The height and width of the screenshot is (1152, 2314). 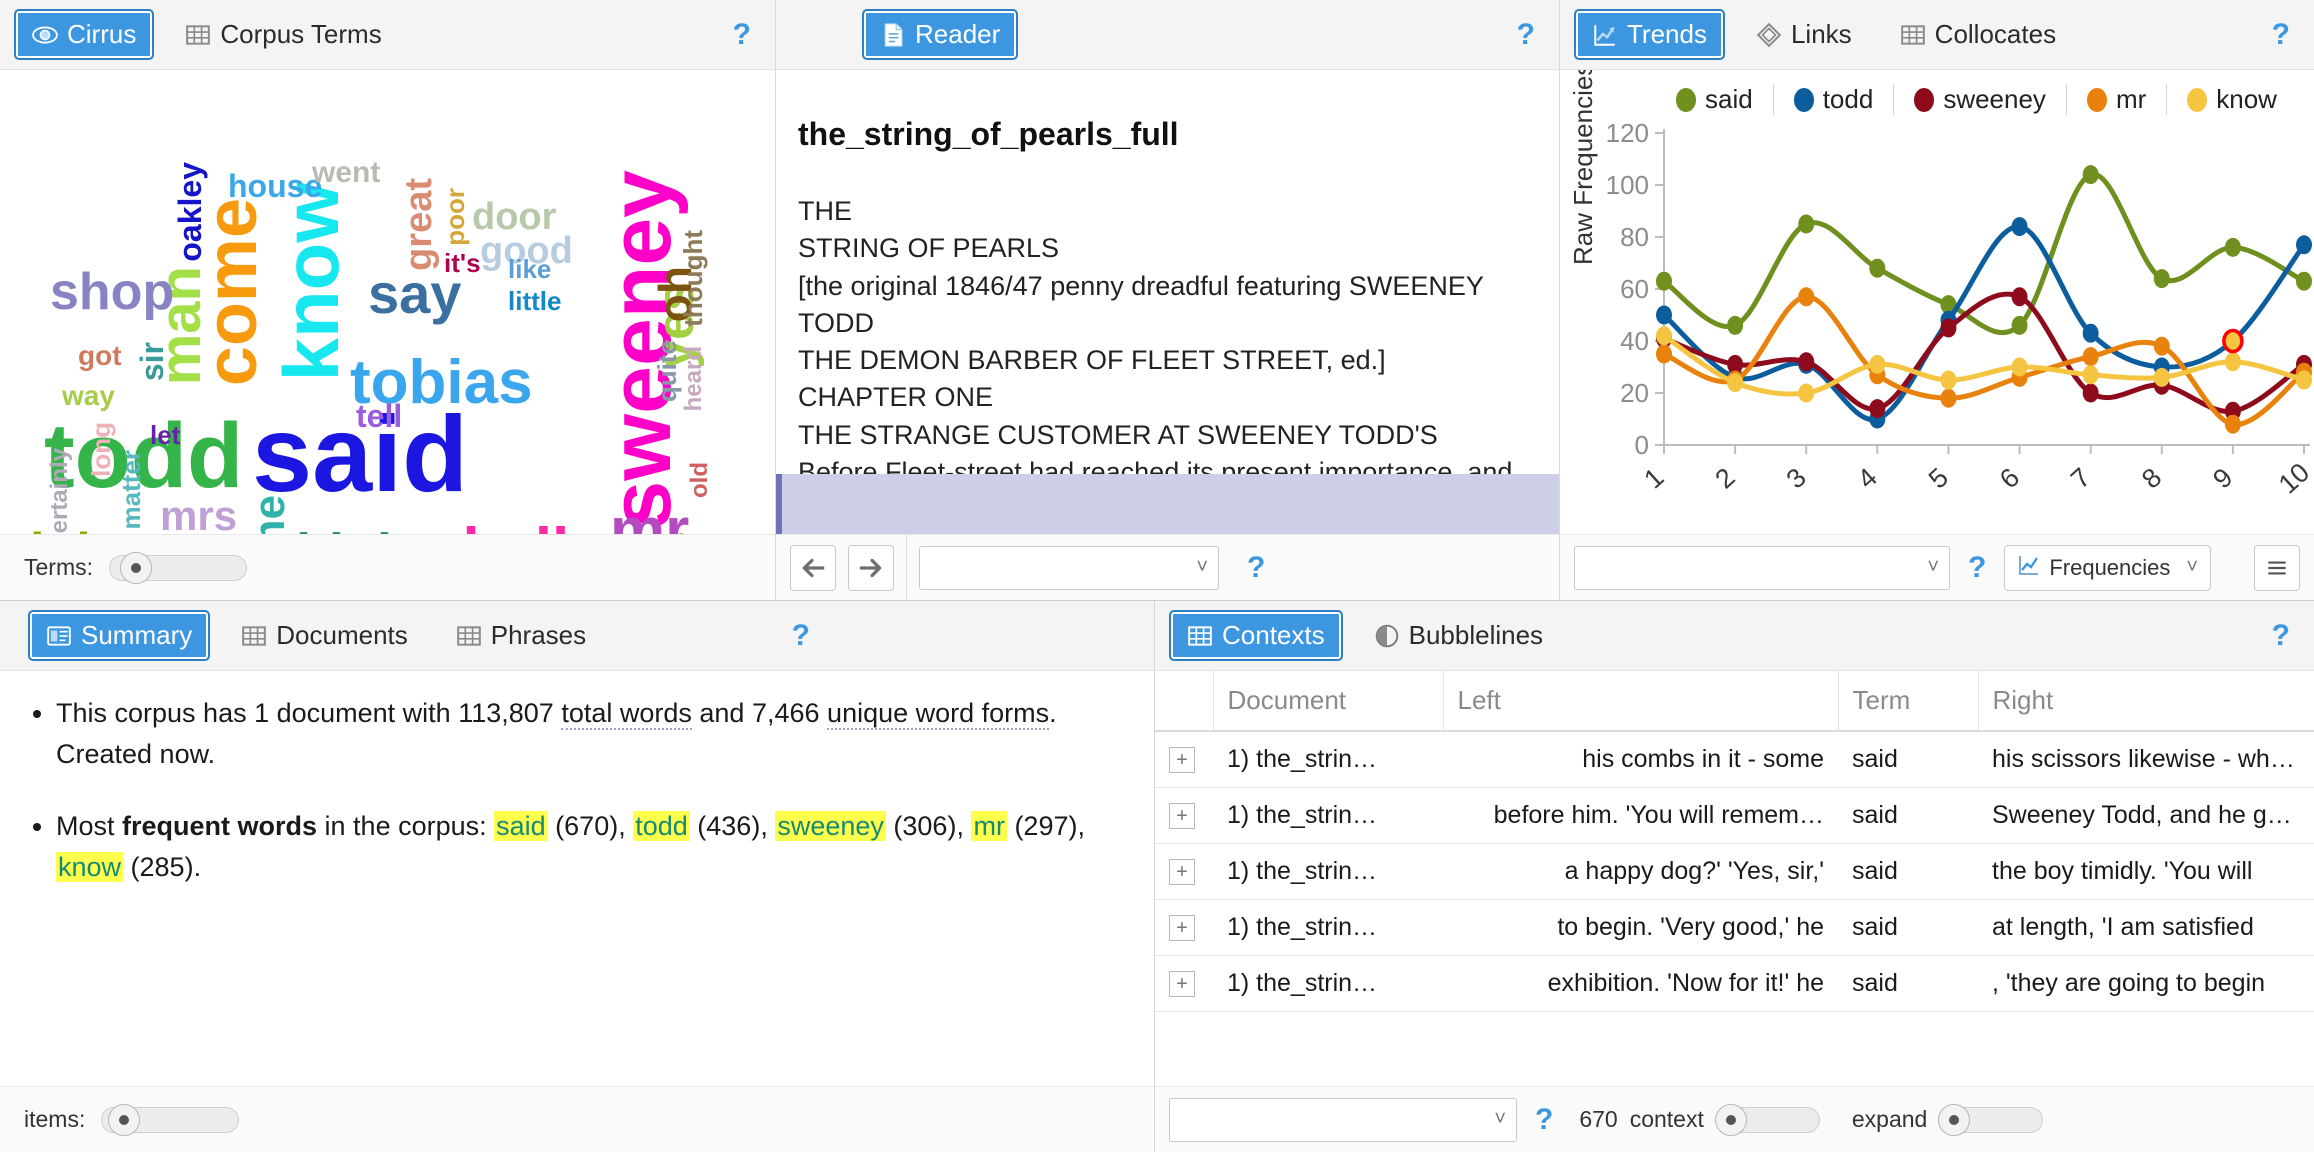 I want to click on legend-item-mr: mr, so click(x=2115, y=99).